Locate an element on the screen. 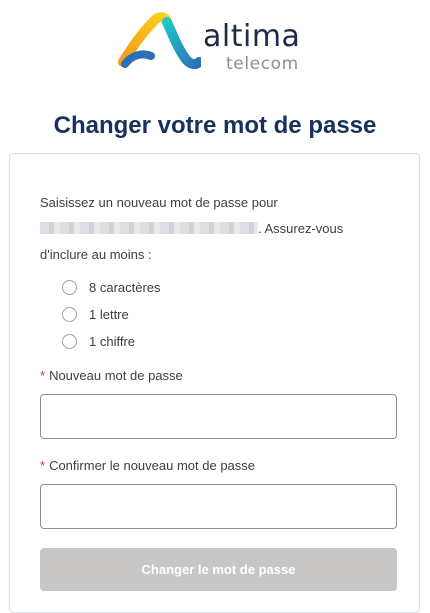 This screenshot has height=613, width=430. confirm-password-label: * Confirmer le nouveau mot de passe is located at coordinates (148, 465).